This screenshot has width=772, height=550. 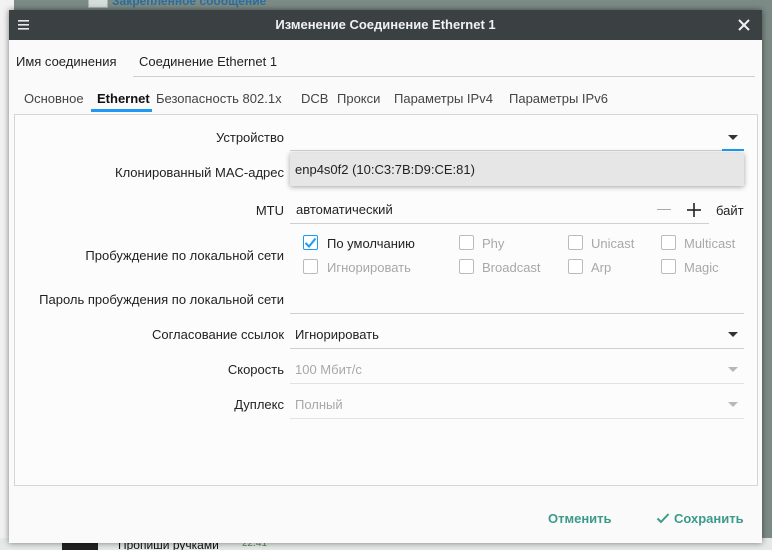 What do you see at coordinates (314, 98) in the screenshot?
I see `tab-dcb: DCB` at bounding box center [314, 98].